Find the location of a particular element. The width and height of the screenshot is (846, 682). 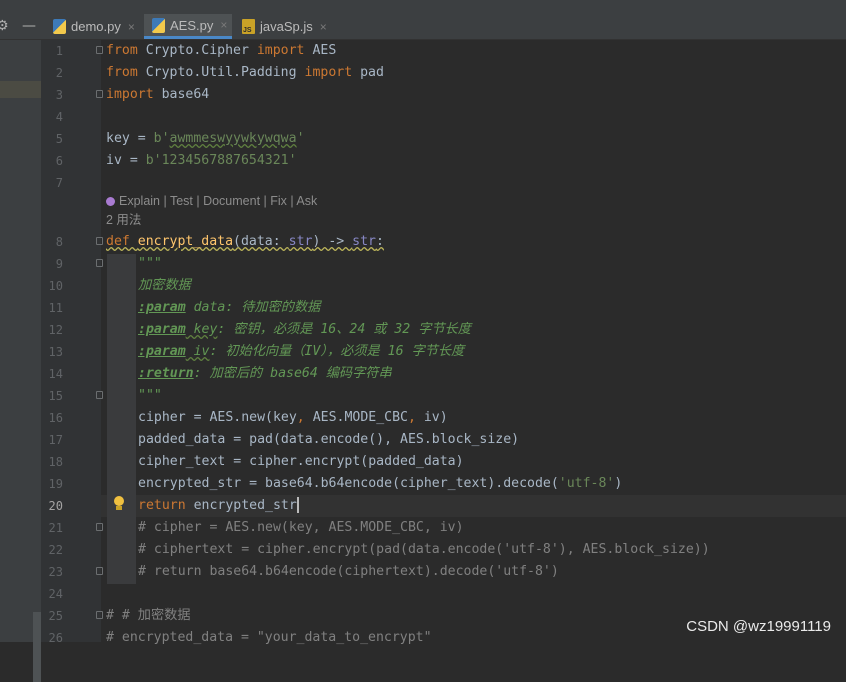

line-number: 22 is located at coordinates (55, 550).